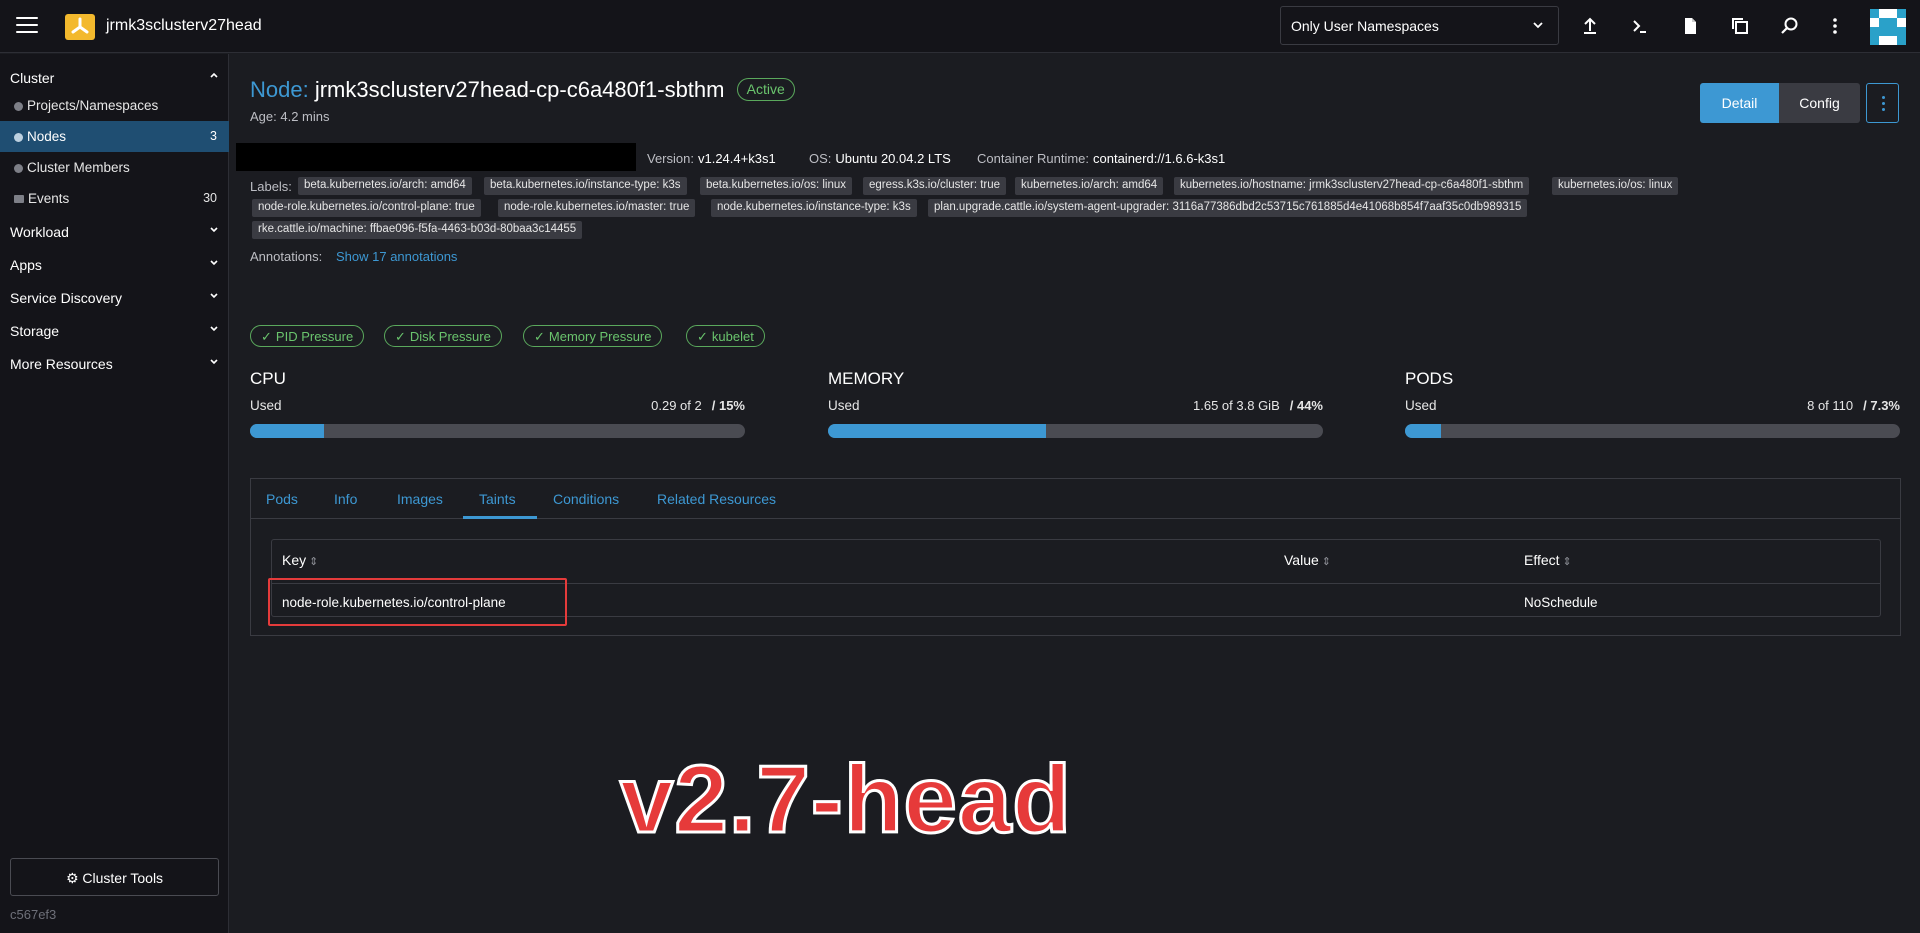  Describe the element at coordinates (1542, 560) in the screenshot. I see `column-header-label: Effect` at that location.